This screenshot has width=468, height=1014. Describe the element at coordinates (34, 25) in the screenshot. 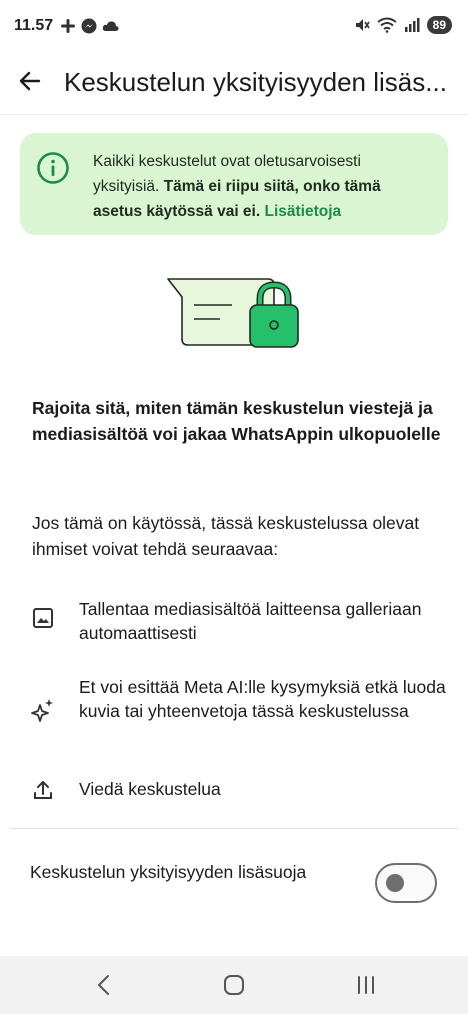

I see `status-time: 11.57` at that location.